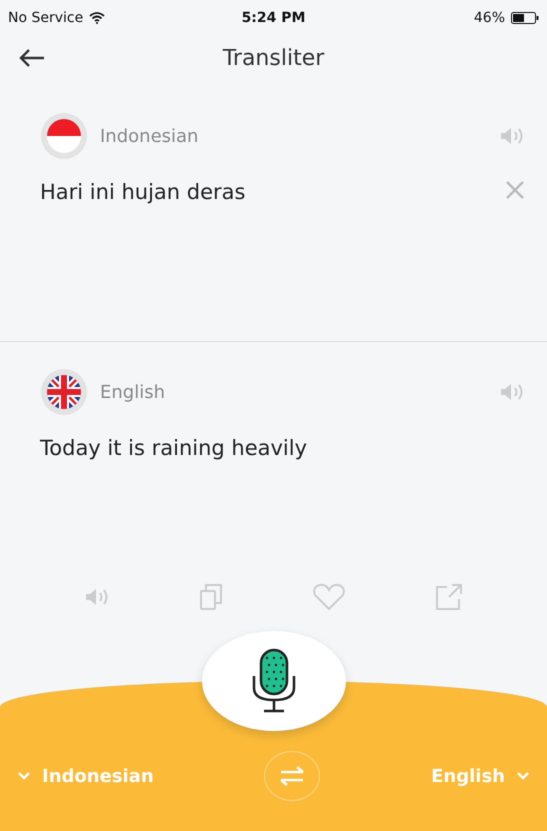 This screenshot has width=547, height=831. Describe the element at coordinates (86, 776) in the screenshot. I see `source-language-selector: Indonesian` at that location.